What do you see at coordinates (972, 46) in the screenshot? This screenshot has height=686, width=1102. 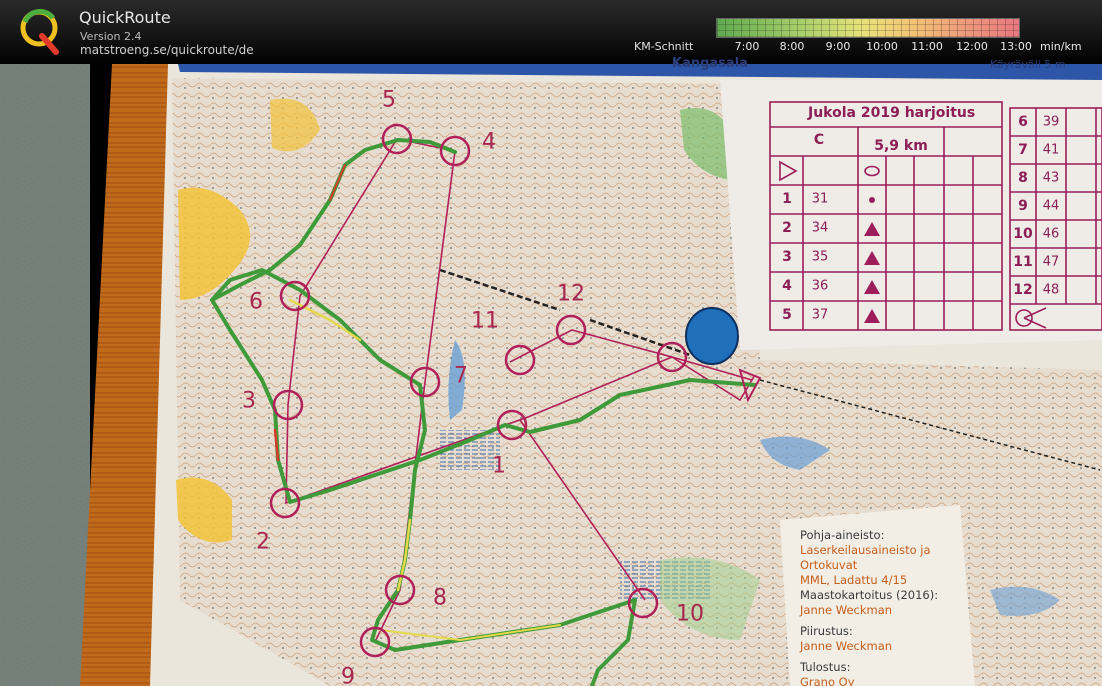 I see `pace-tick: 12:00` at bounding box center [972, 46].